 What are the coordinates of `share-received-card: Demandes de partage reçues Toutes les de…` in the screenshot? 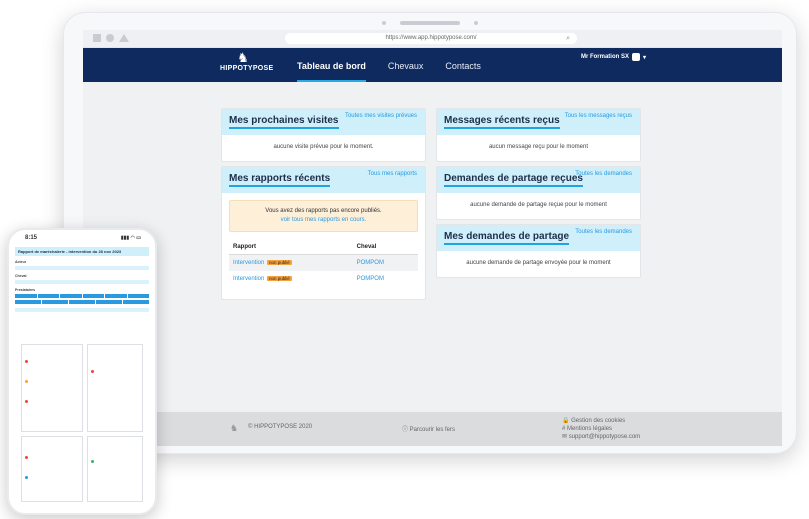 It's located at (538, 193).